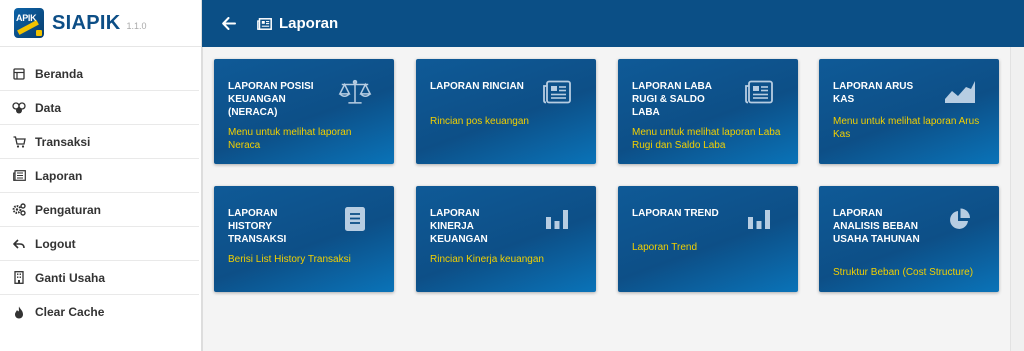  I want to click on top-bar: Laporan, so click(613, 23).